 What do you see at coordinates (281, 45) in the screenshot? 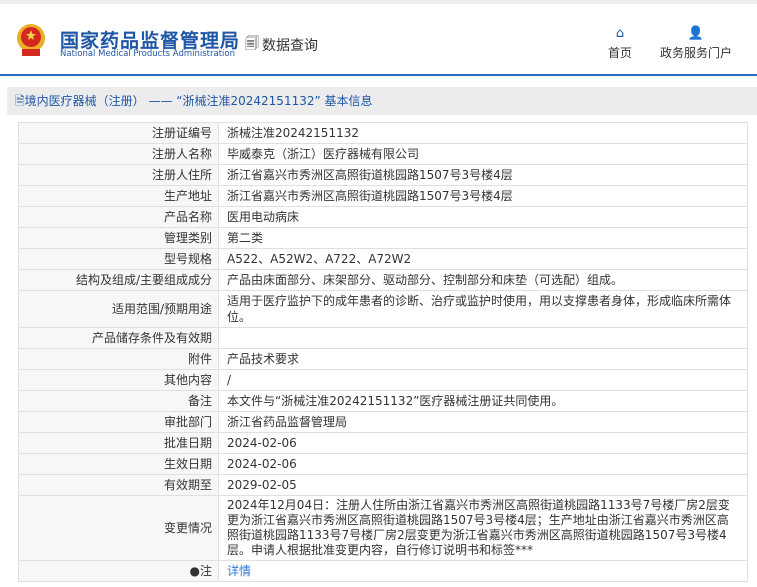
I see `section-title: 🗐 数据查询` at bounding box center [281, 45].